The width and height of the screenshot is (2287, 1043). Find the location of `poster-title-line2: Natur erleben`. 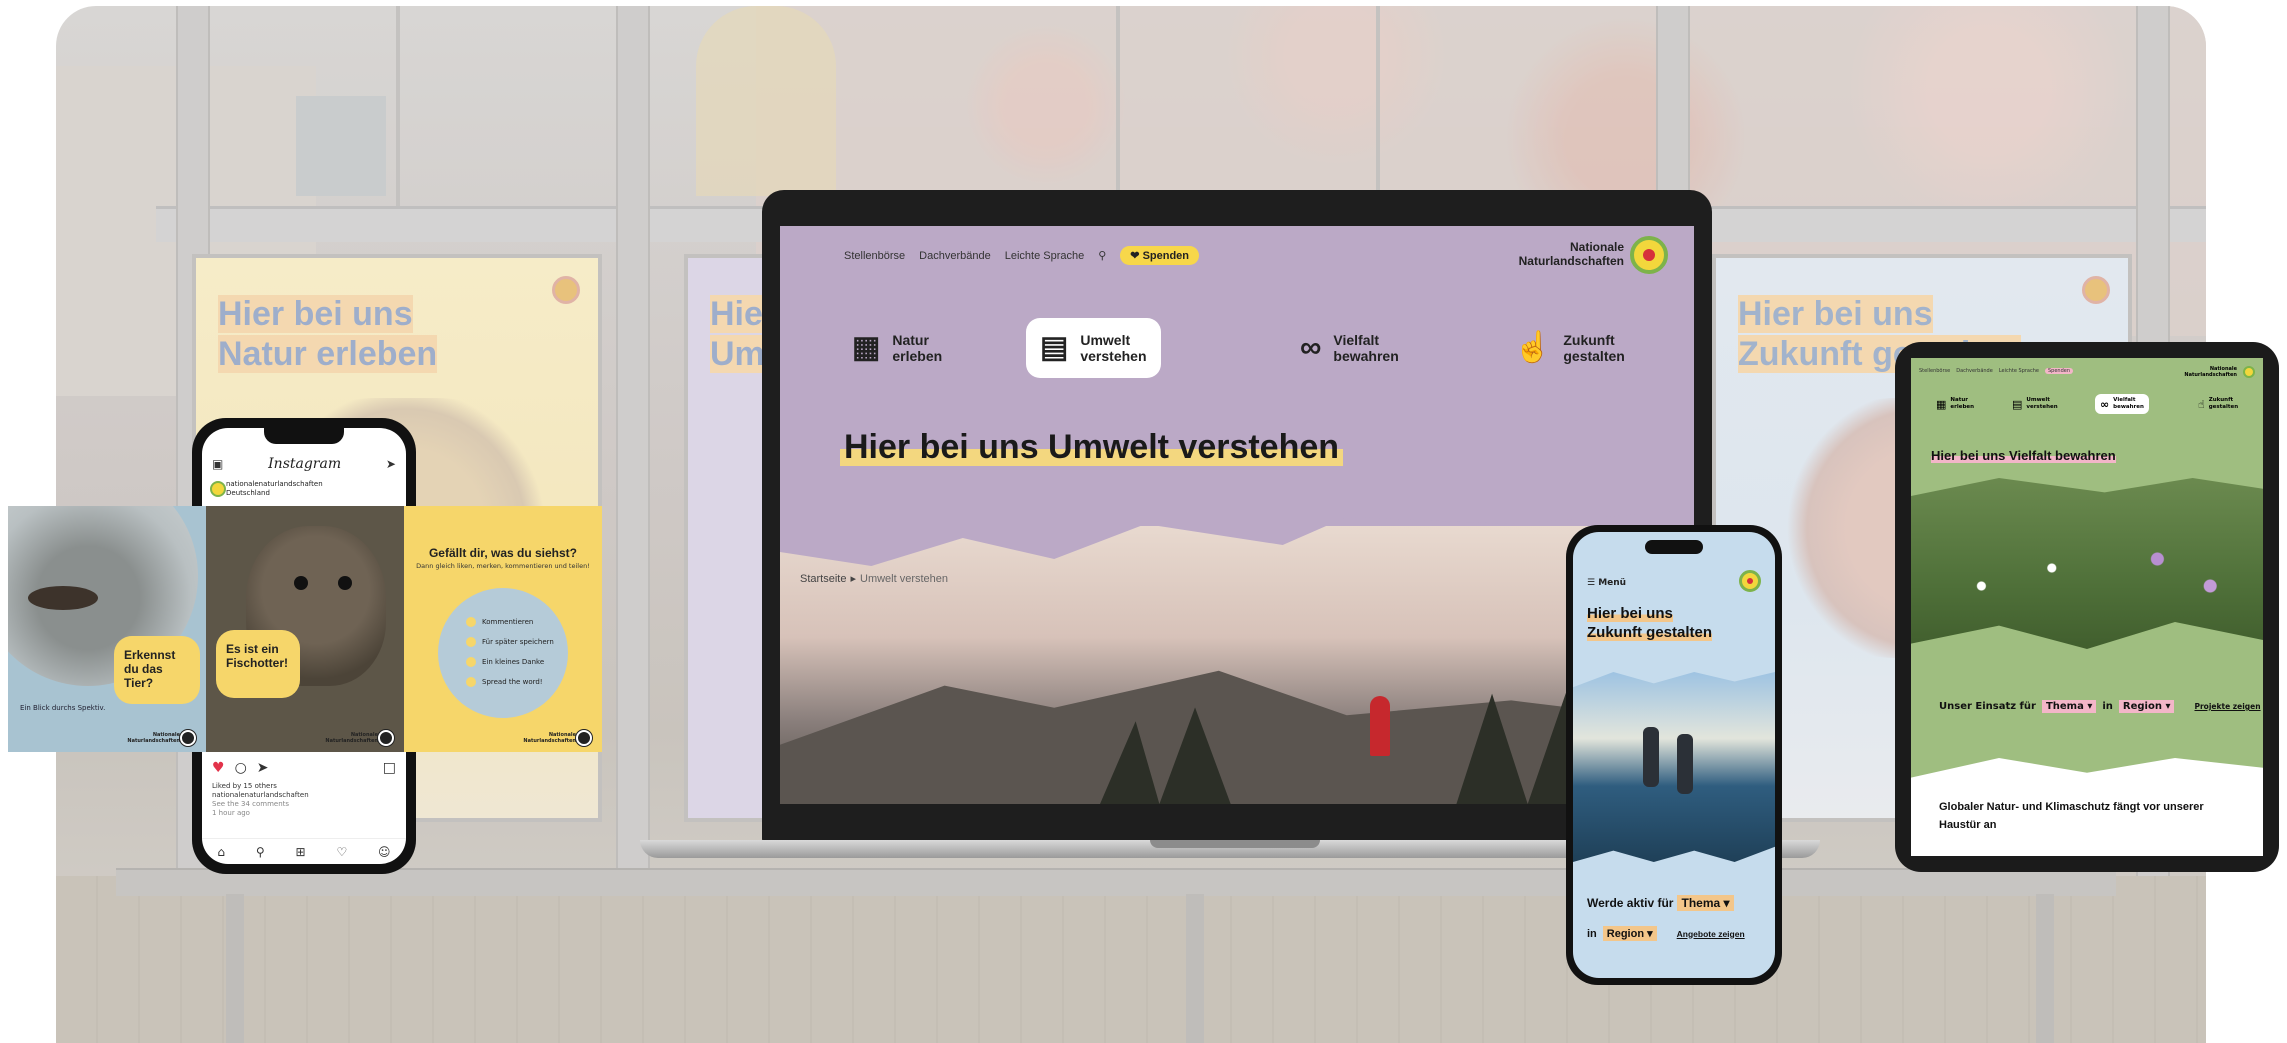

poster-title-line2: Natur erleben is located at coordinates (328, 354).